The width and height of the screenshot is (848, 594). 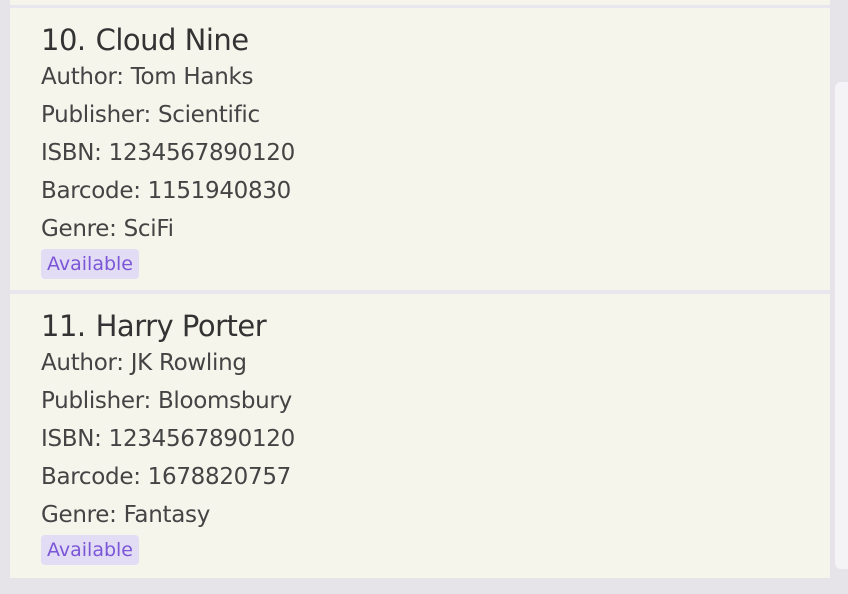 I want to click on book-genre: Genre: Fantasy, so click(x=126, y=515).